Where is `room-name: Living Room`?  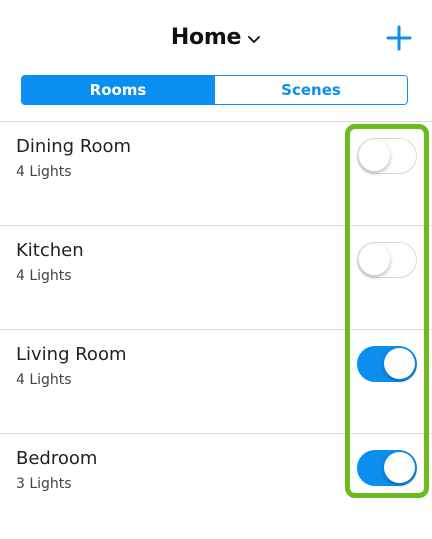
room-name: Living Room is located at coordinates (71, 354).